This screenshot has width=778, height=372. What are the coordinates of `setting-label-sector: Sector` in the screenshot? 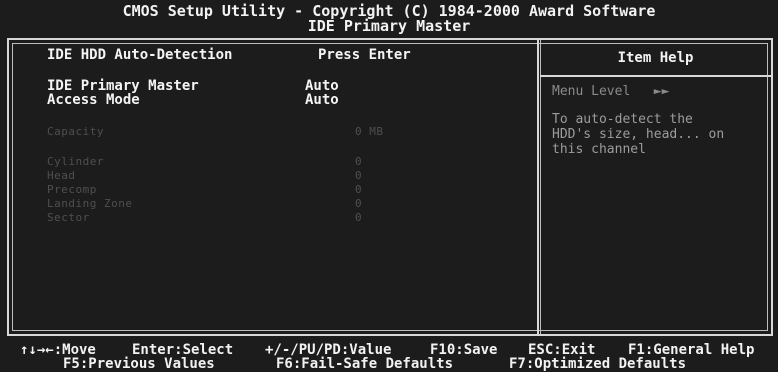 It's located at (68, 217).